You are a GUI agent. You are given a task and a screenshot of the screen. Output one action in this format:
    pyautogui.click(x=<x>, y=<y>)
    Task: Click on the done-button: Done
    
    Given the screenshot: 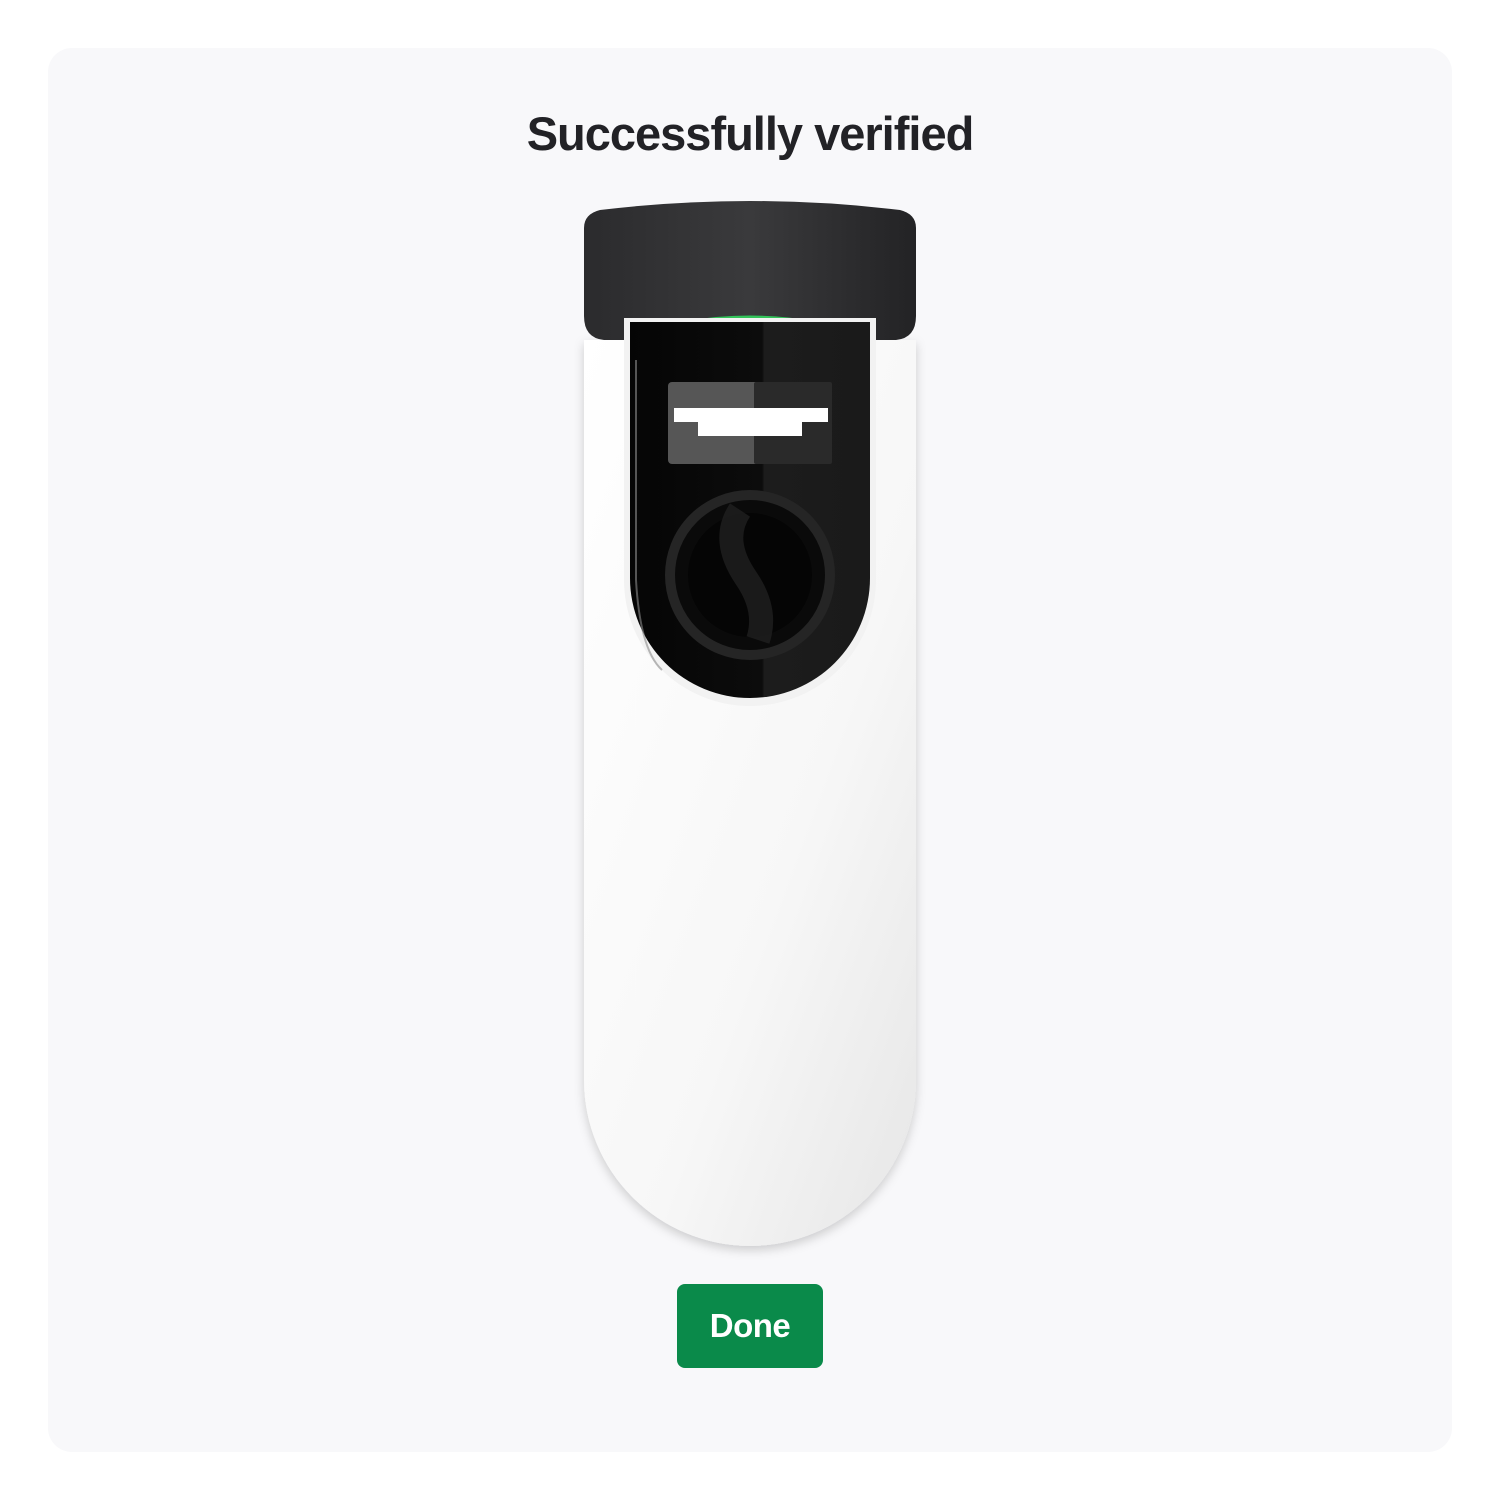 What is the action you would take?
    pyautogui.click(x=750, y=1326)
    